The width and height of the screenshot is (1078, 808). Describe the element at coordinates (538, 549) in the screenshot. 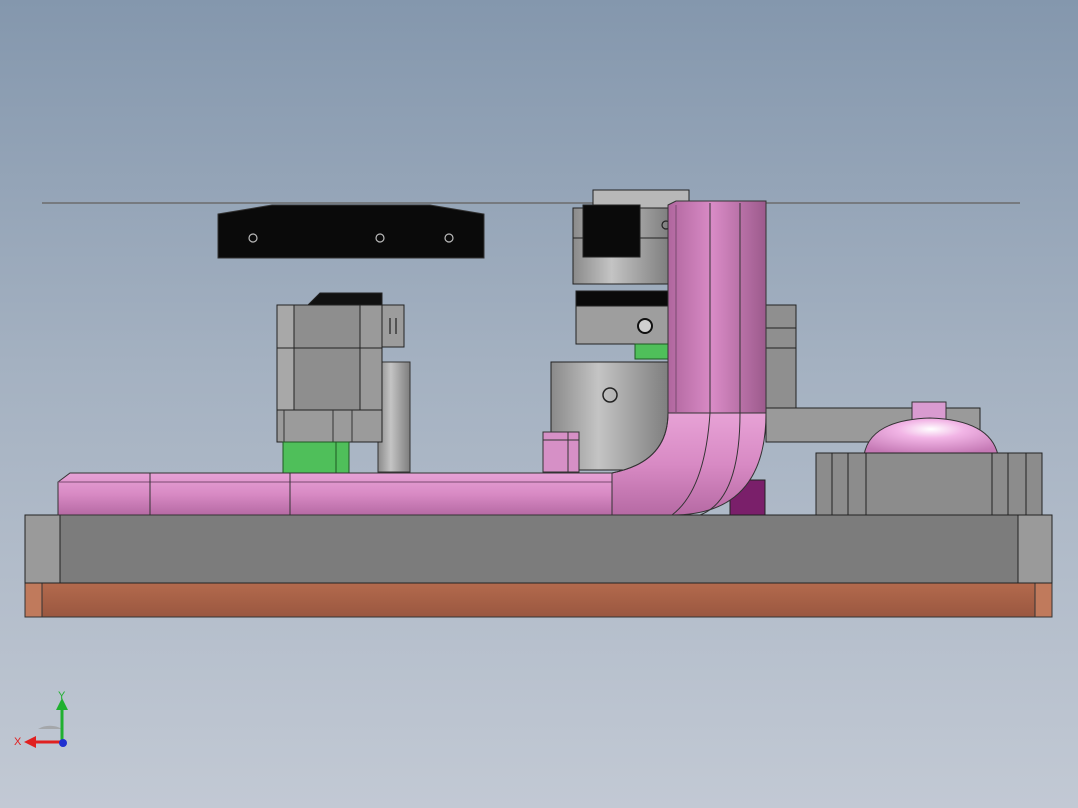

I see `gray-base-plate` at that location.